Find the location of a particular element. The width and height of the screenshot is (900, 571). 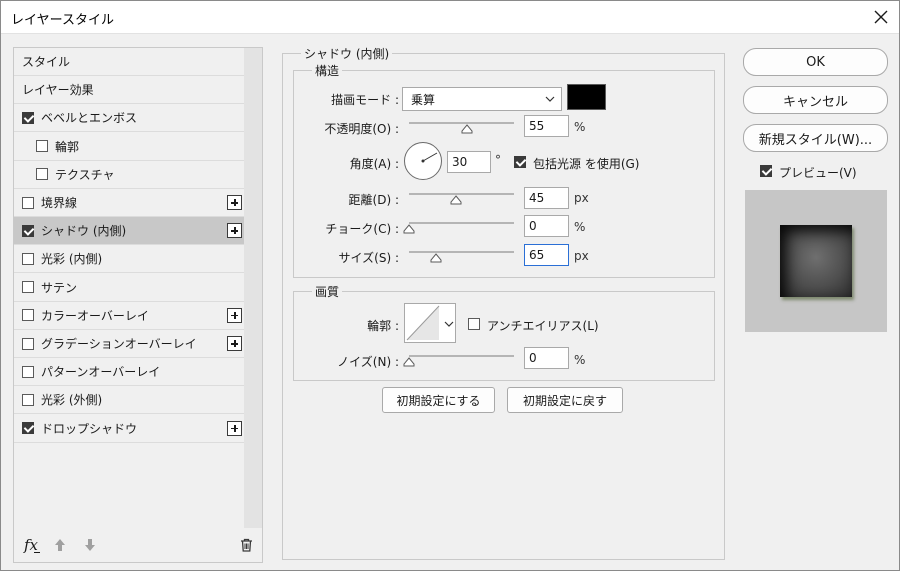

reset-default-button: 初期設定に戻す is located at coordinates (565, 400).